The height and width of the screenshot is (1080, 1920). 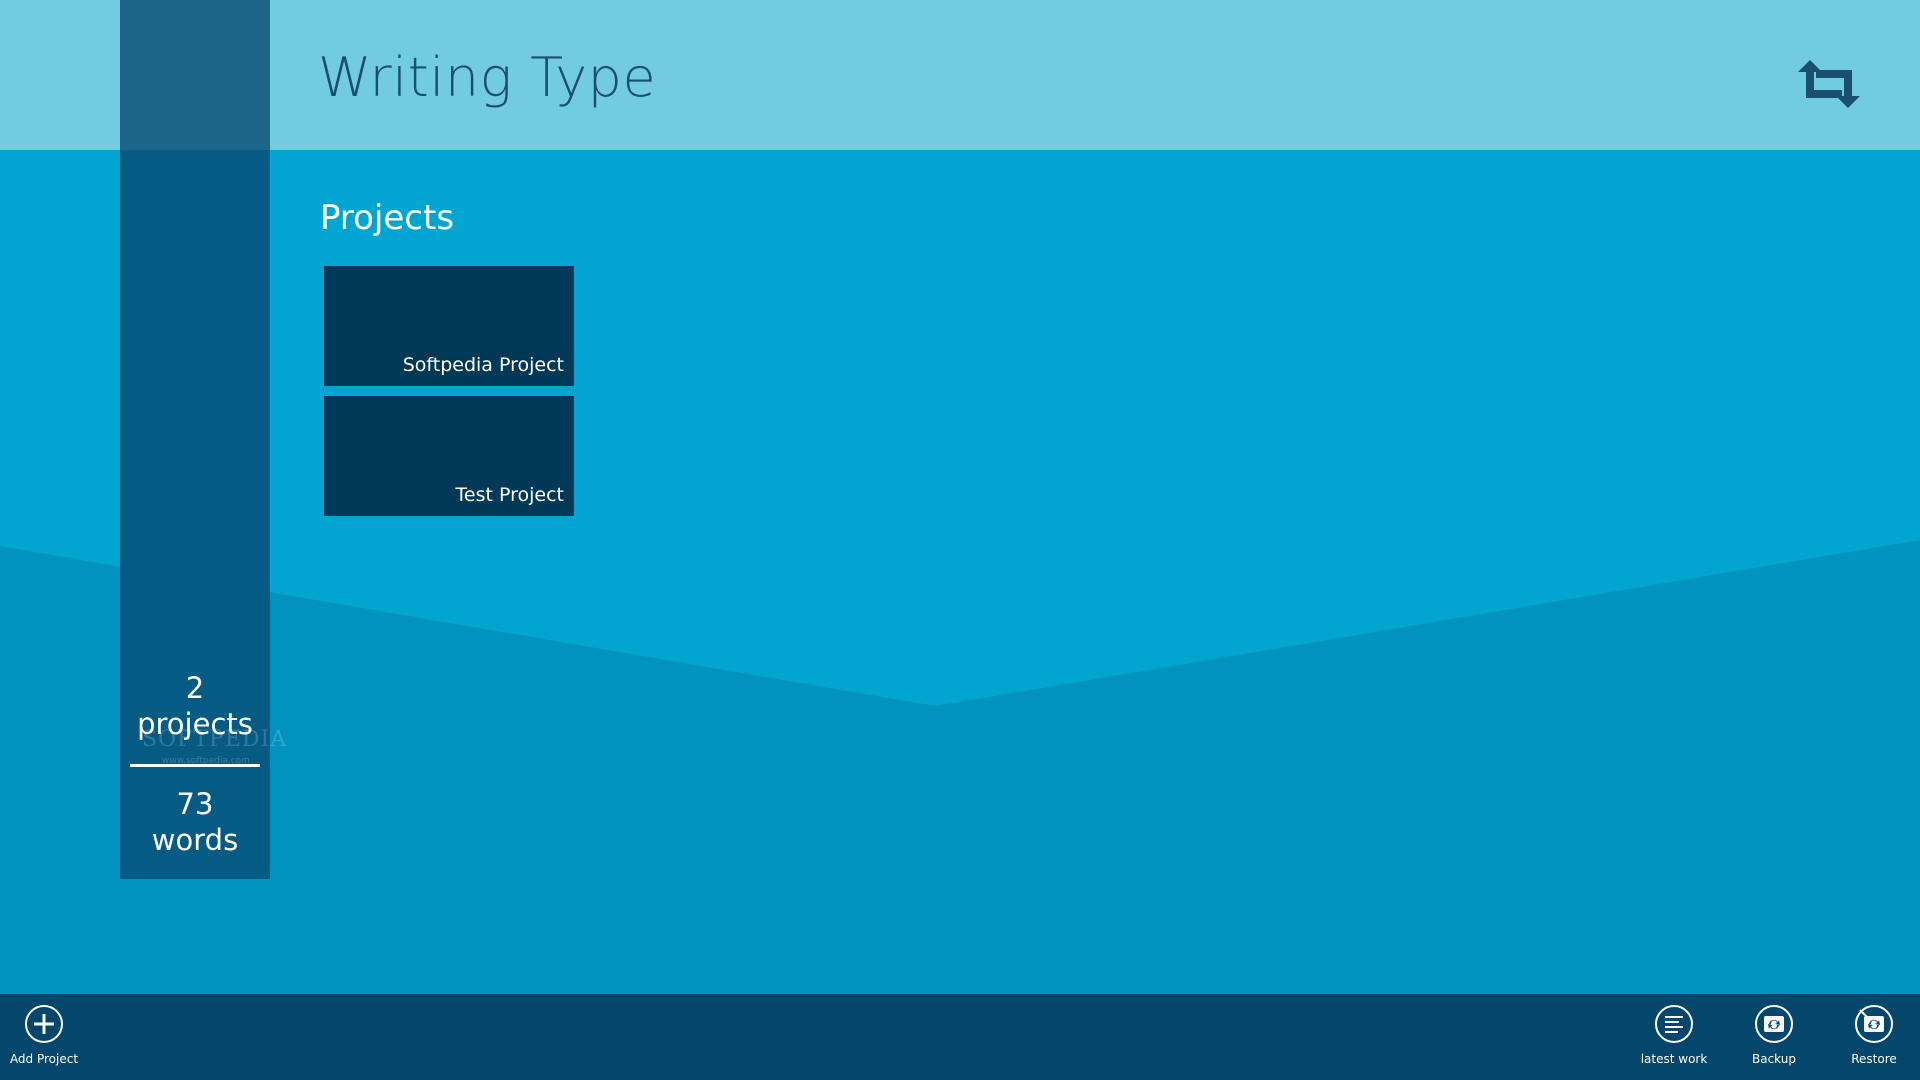 I want to click on project-tile-softpedia: Softpedia Project, so click(x=449, y=326).